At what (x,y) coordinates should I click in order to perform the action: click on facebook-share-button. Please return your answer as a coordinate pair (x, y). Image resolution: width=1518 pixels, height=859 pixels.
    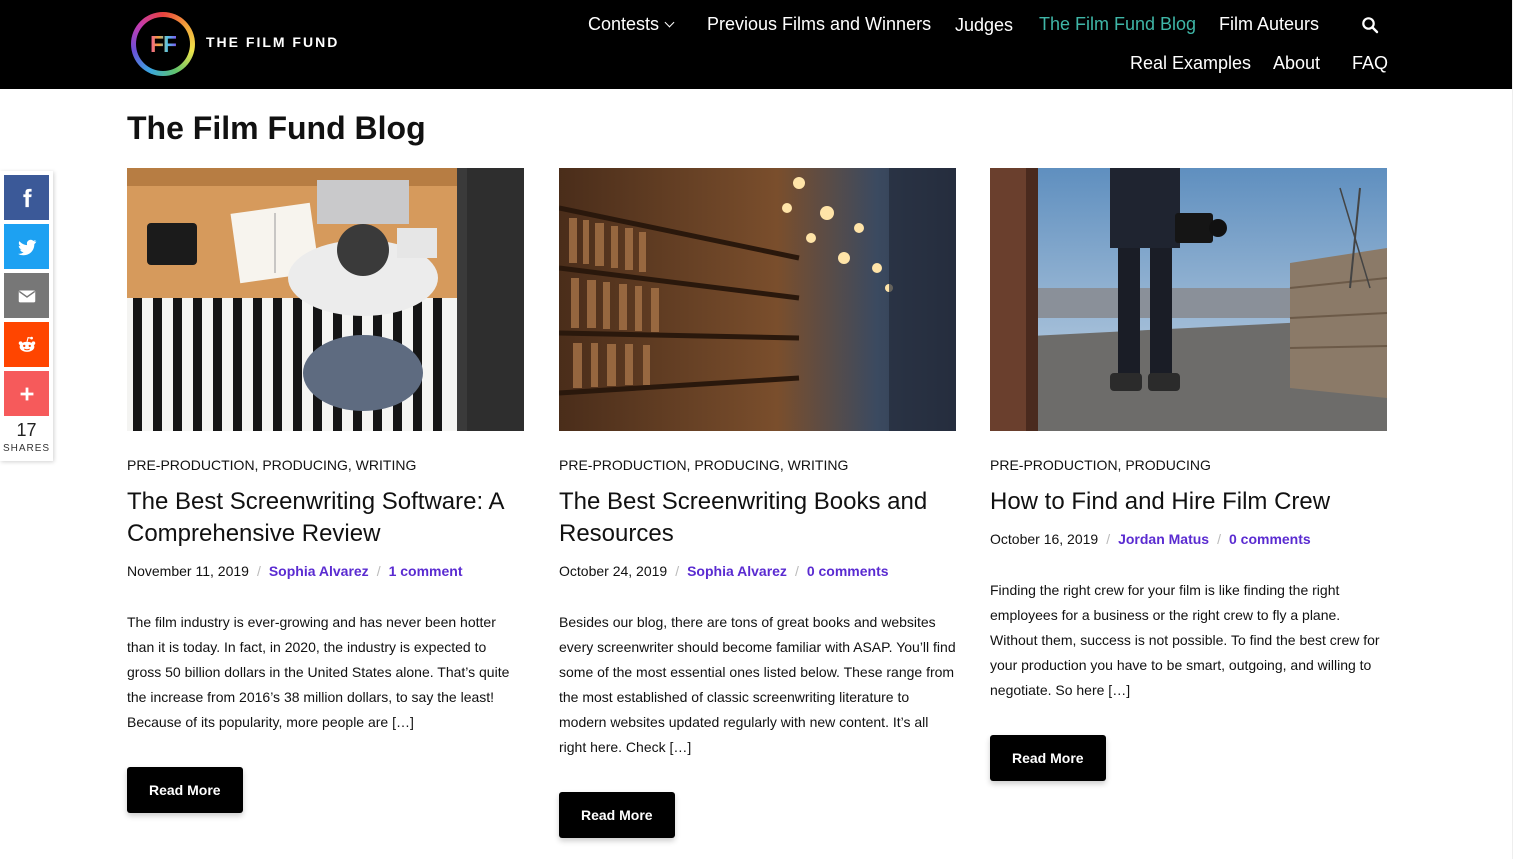
    Looking at the image, I should click on (26, 197).